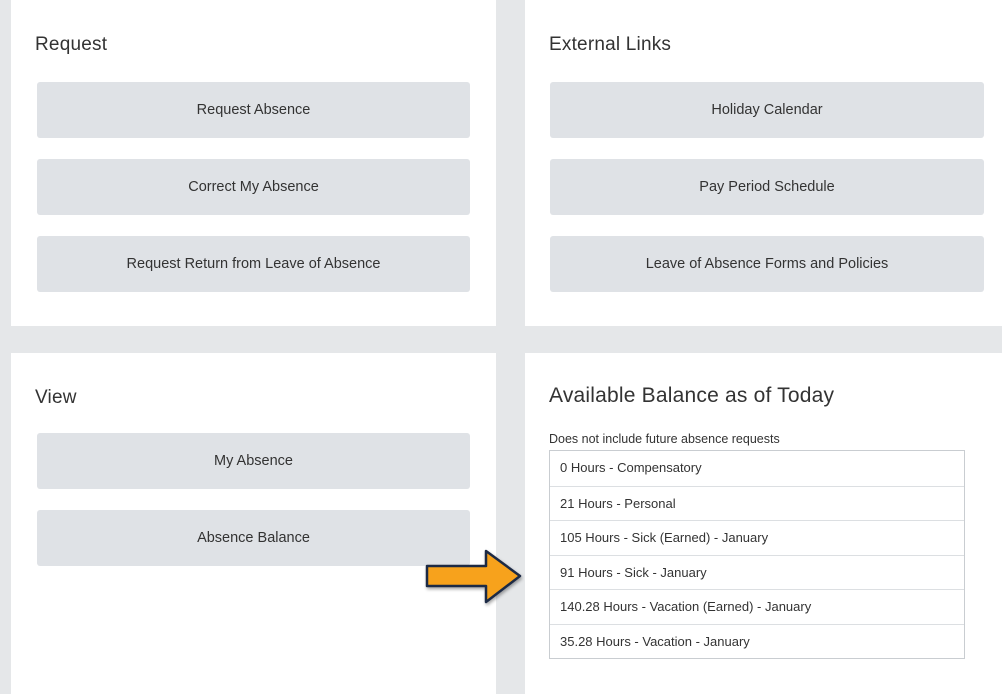 The image size is (1002, 694). Describe the element at coordinates (610, 44) in the screenshot. I see `external-links-title: External Links` at that location.